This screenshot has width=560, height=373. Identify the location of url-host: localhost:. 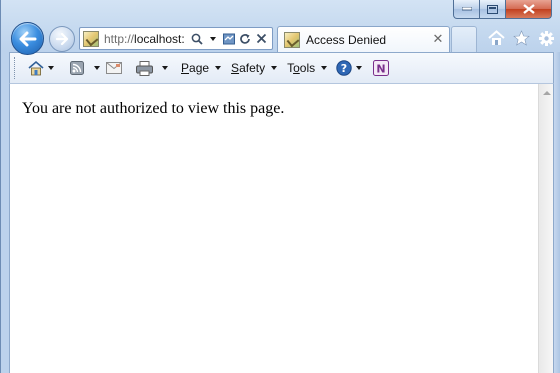
(159, 38).